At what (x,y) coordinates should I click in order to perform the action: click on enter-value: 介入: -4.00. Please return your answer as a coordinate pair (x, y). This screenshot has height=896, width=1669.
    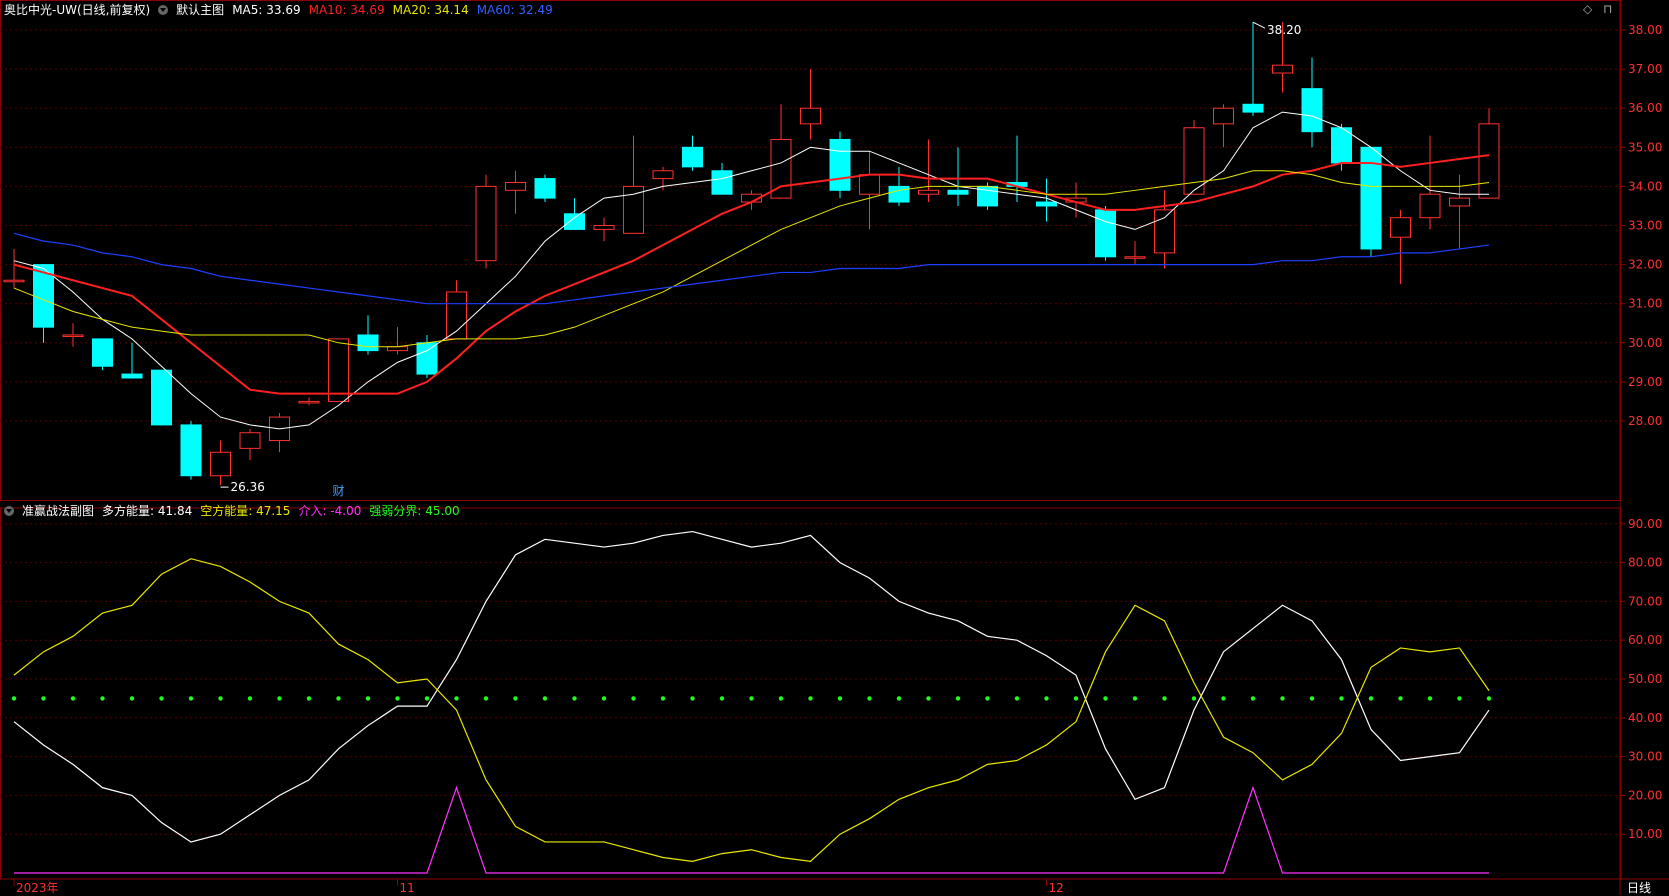
    Looking at the image, I should click on (330, 511).